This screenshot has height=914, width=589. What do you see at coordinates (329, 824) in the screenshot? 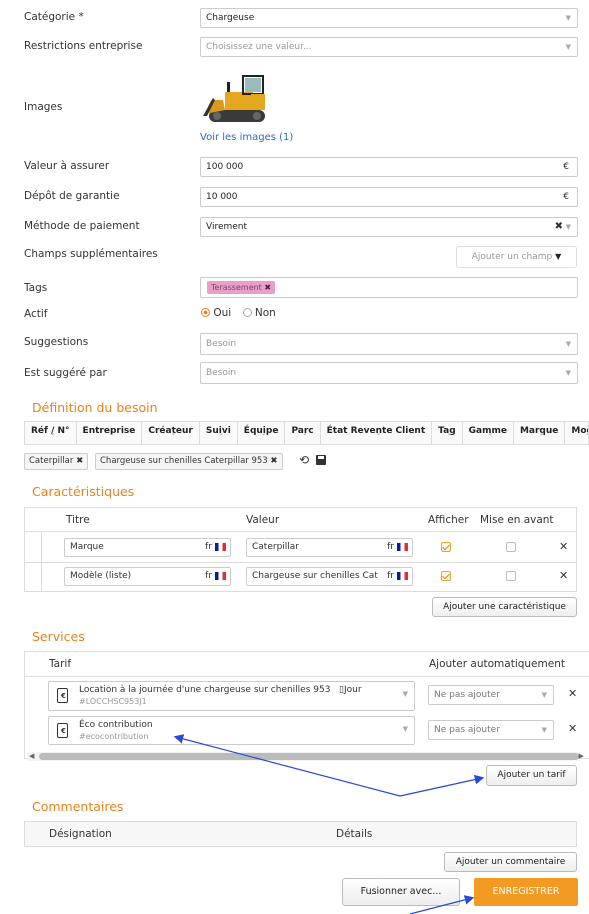
I see `annotation-arrows` at bounding box center [329, 824].